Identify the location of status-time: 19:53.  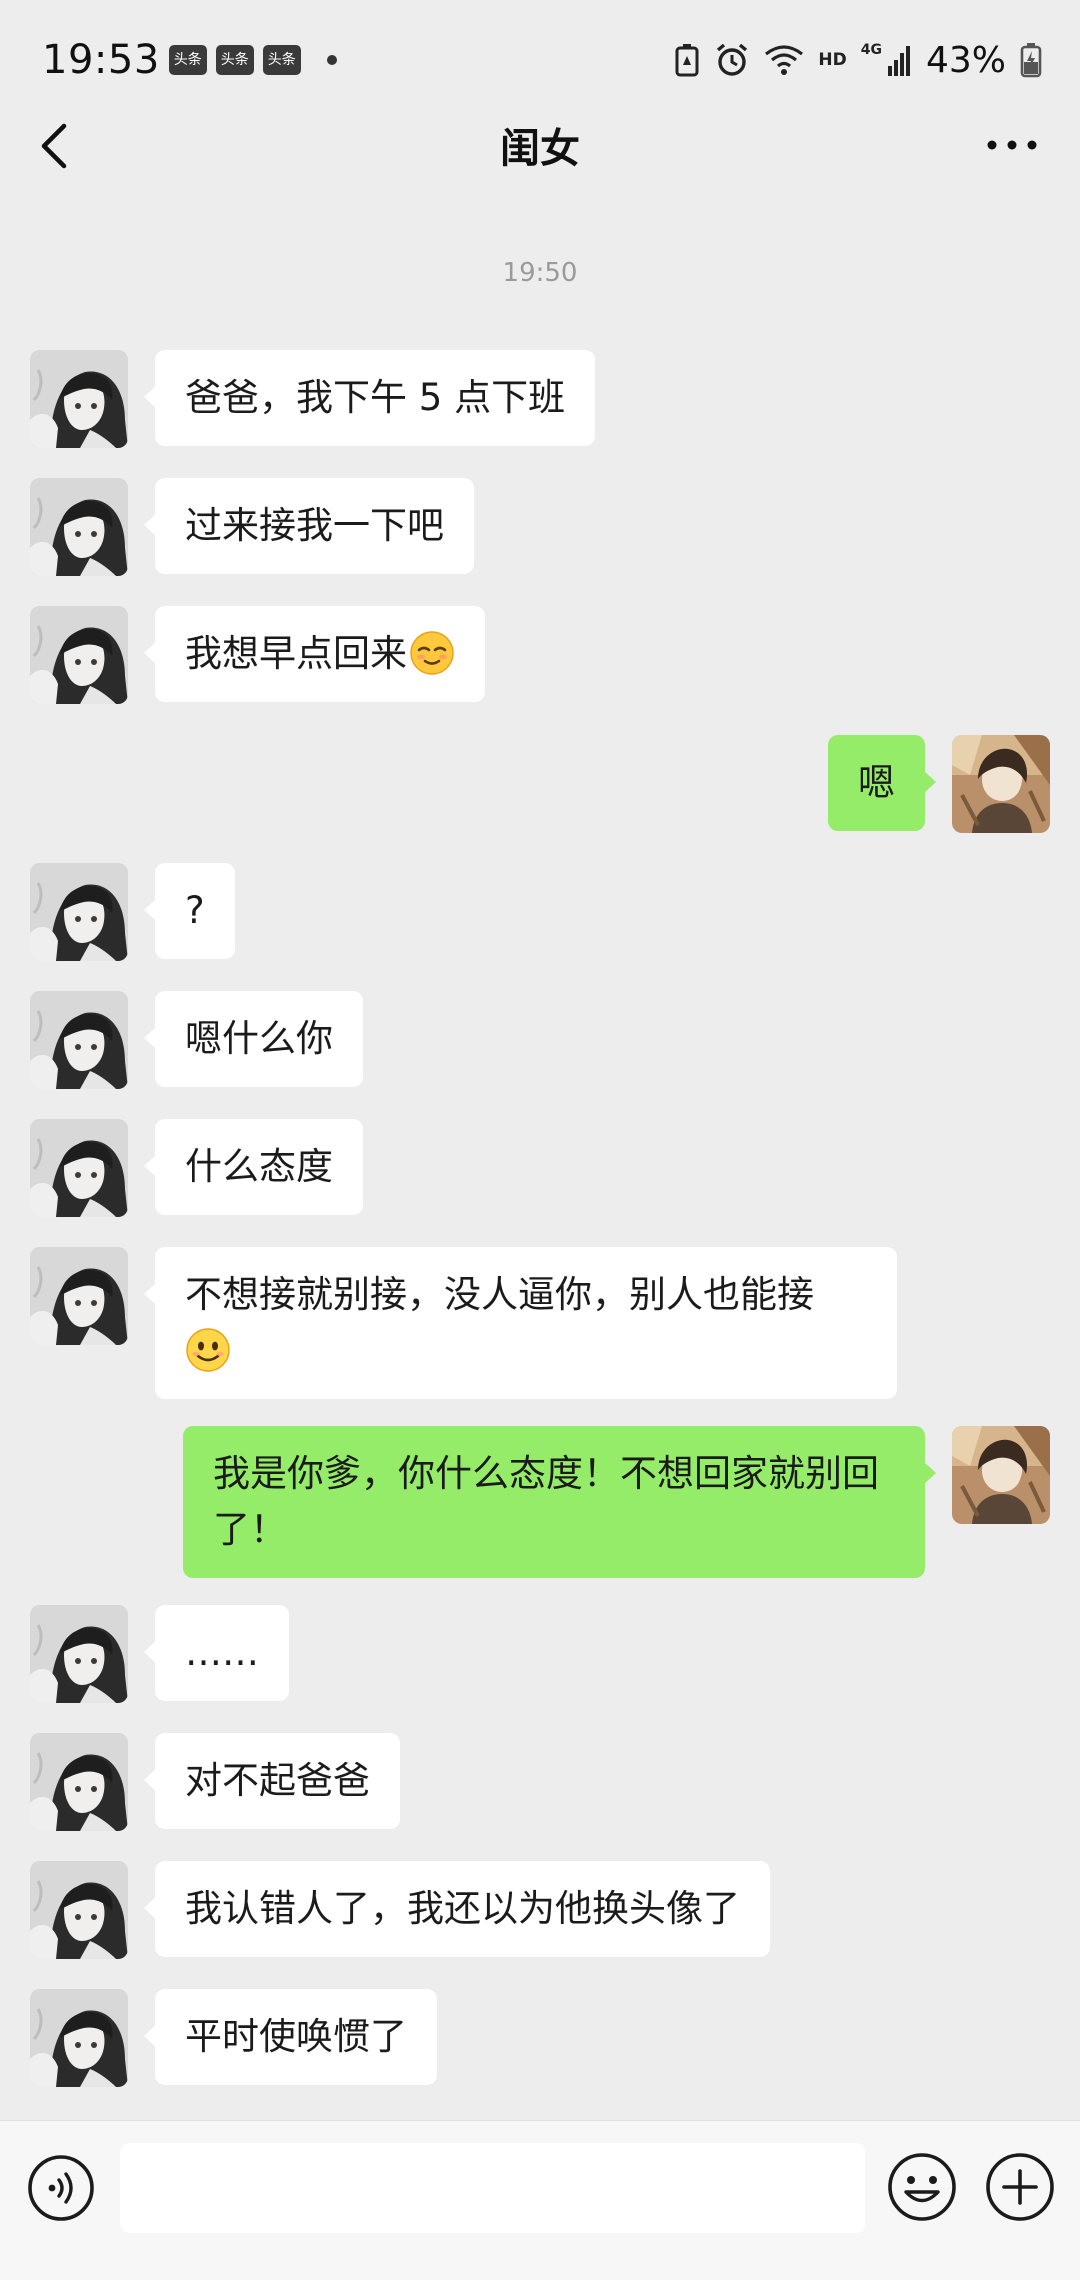
(101, 60).